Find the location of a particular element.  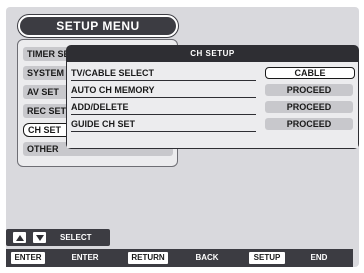

arrow-down-icon is located at coordinates (39, 237).